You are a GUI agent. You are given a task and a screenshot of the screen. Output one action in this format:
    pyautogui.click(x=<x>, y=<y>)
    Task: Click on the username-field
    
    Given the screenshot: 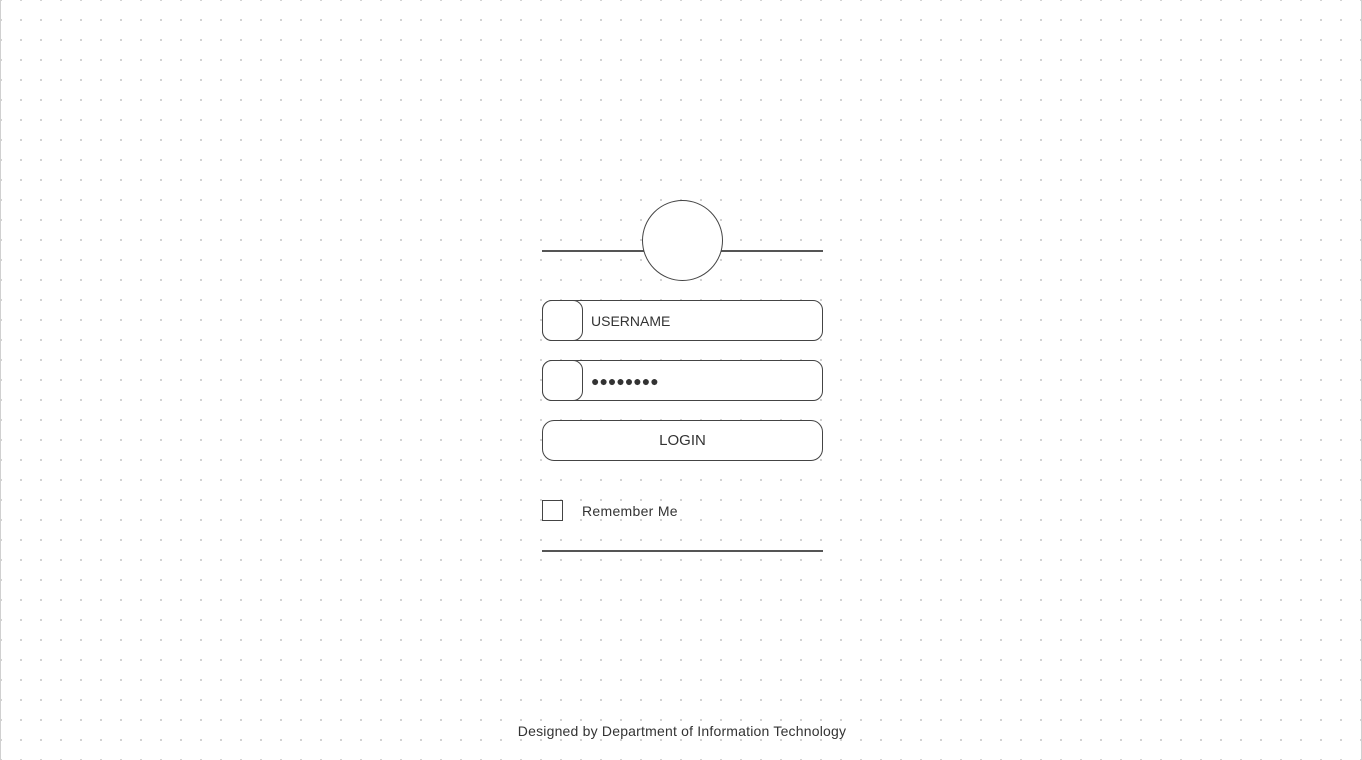 What is the action you would take?
    pyautogui.click(x=682, y=320)
    